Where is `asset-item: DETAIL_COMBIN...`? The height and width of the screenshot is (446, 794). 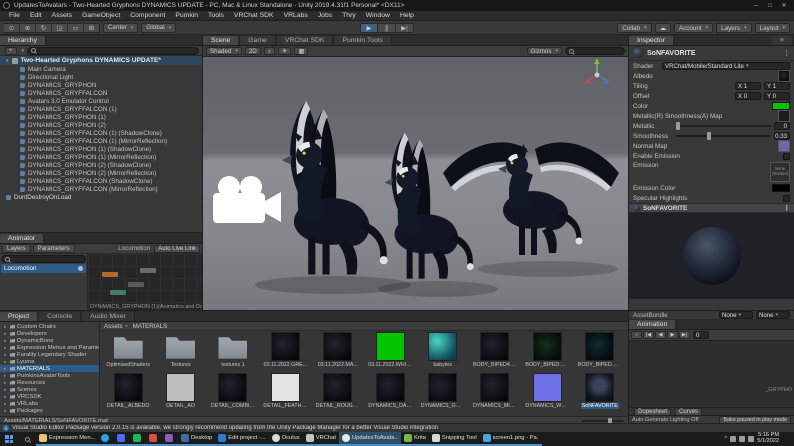
asset-item: DETAIL_COMBIN... is located at coordinates (233, 393).